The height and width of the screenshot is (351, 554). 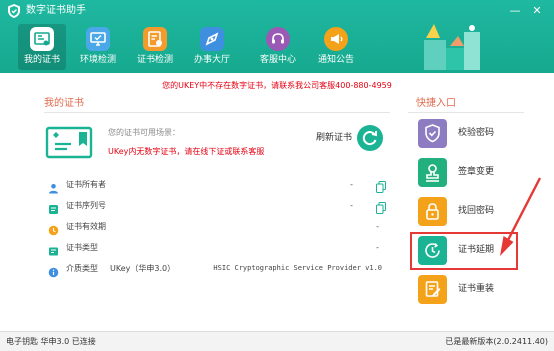 What do you see at coordinates (82, 247) in the screenshot?
I see `info-row-label: 证书类型` at bounding box center [82, 247].